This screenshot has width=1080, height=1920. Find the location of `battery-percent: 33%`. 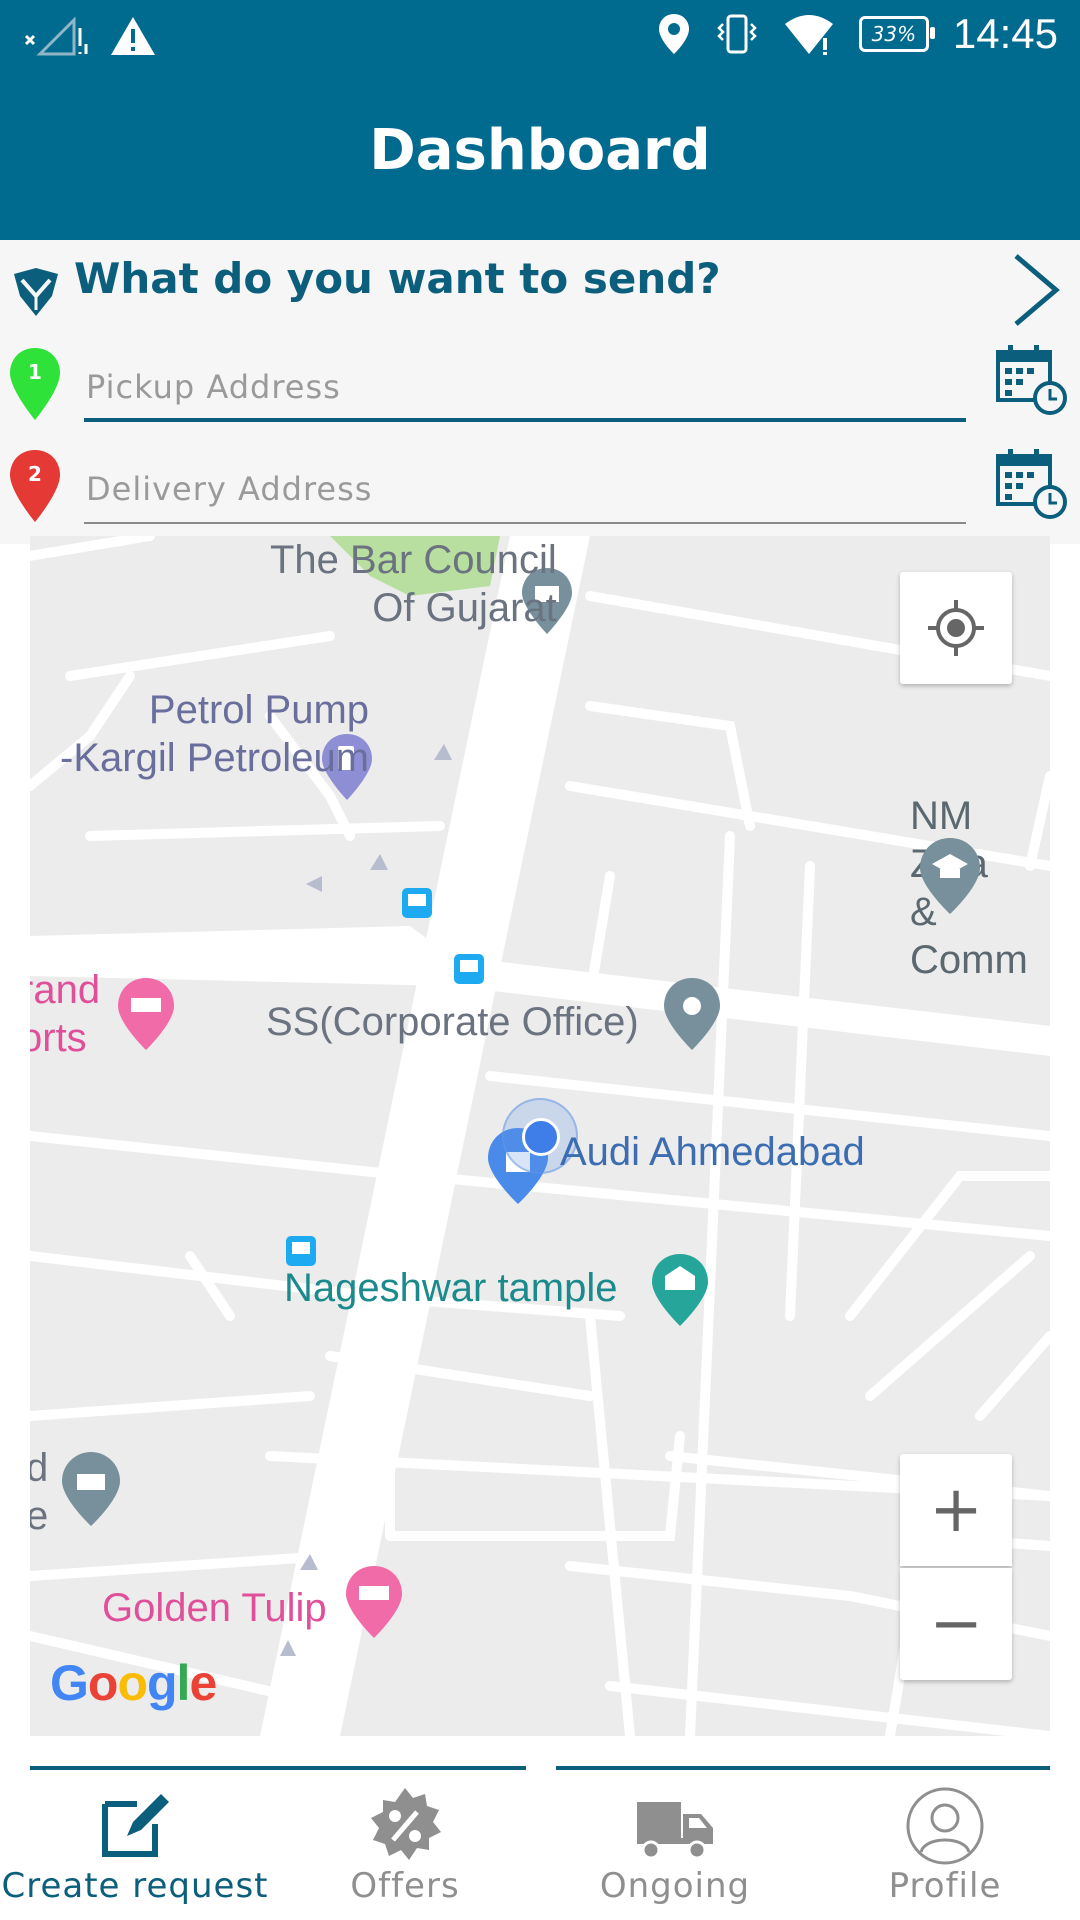

battery-percent: 33% is located at coordinates (894, 34).